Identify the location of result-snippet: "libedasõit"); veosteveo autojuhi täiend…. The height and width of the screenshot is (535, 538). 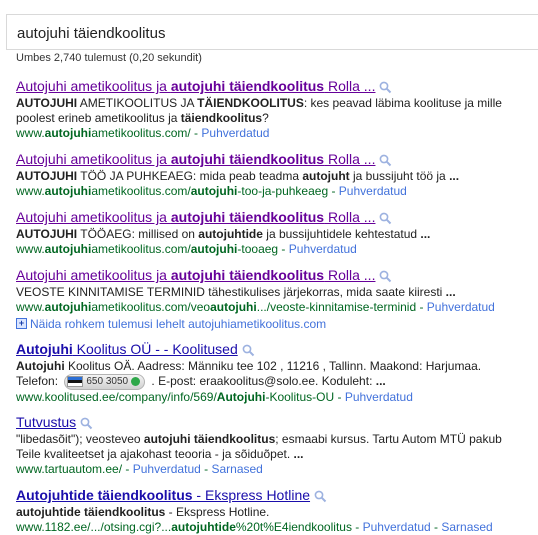
(276, 447).